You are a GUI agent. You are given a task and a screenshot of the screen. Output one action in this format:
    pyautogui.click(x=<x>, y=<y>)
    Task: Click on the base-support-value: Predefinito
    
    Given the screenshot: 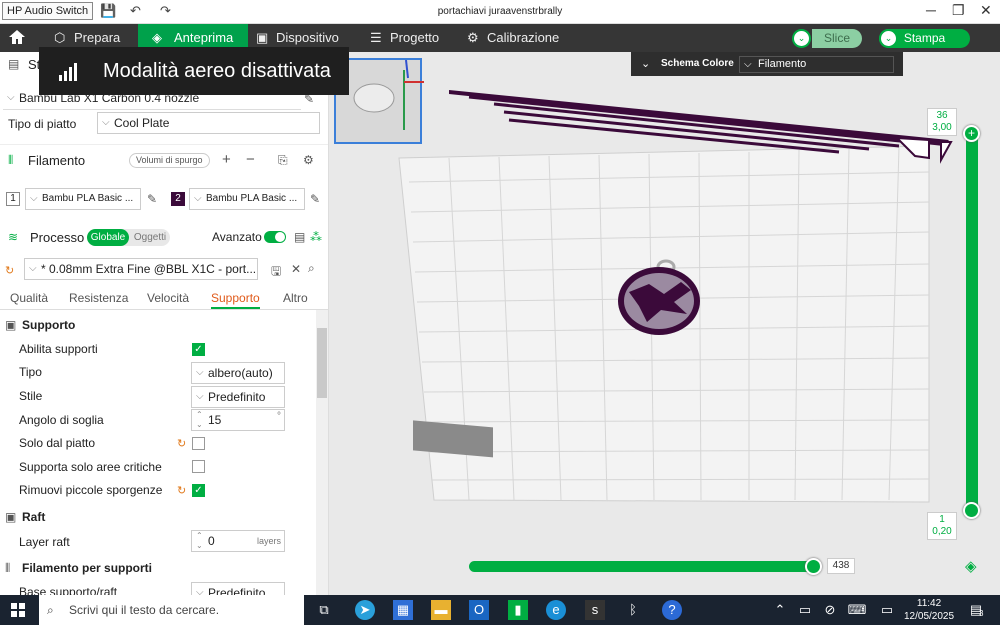 What is the action you would take?
    pyautogui.click(x=237, y=590)
    